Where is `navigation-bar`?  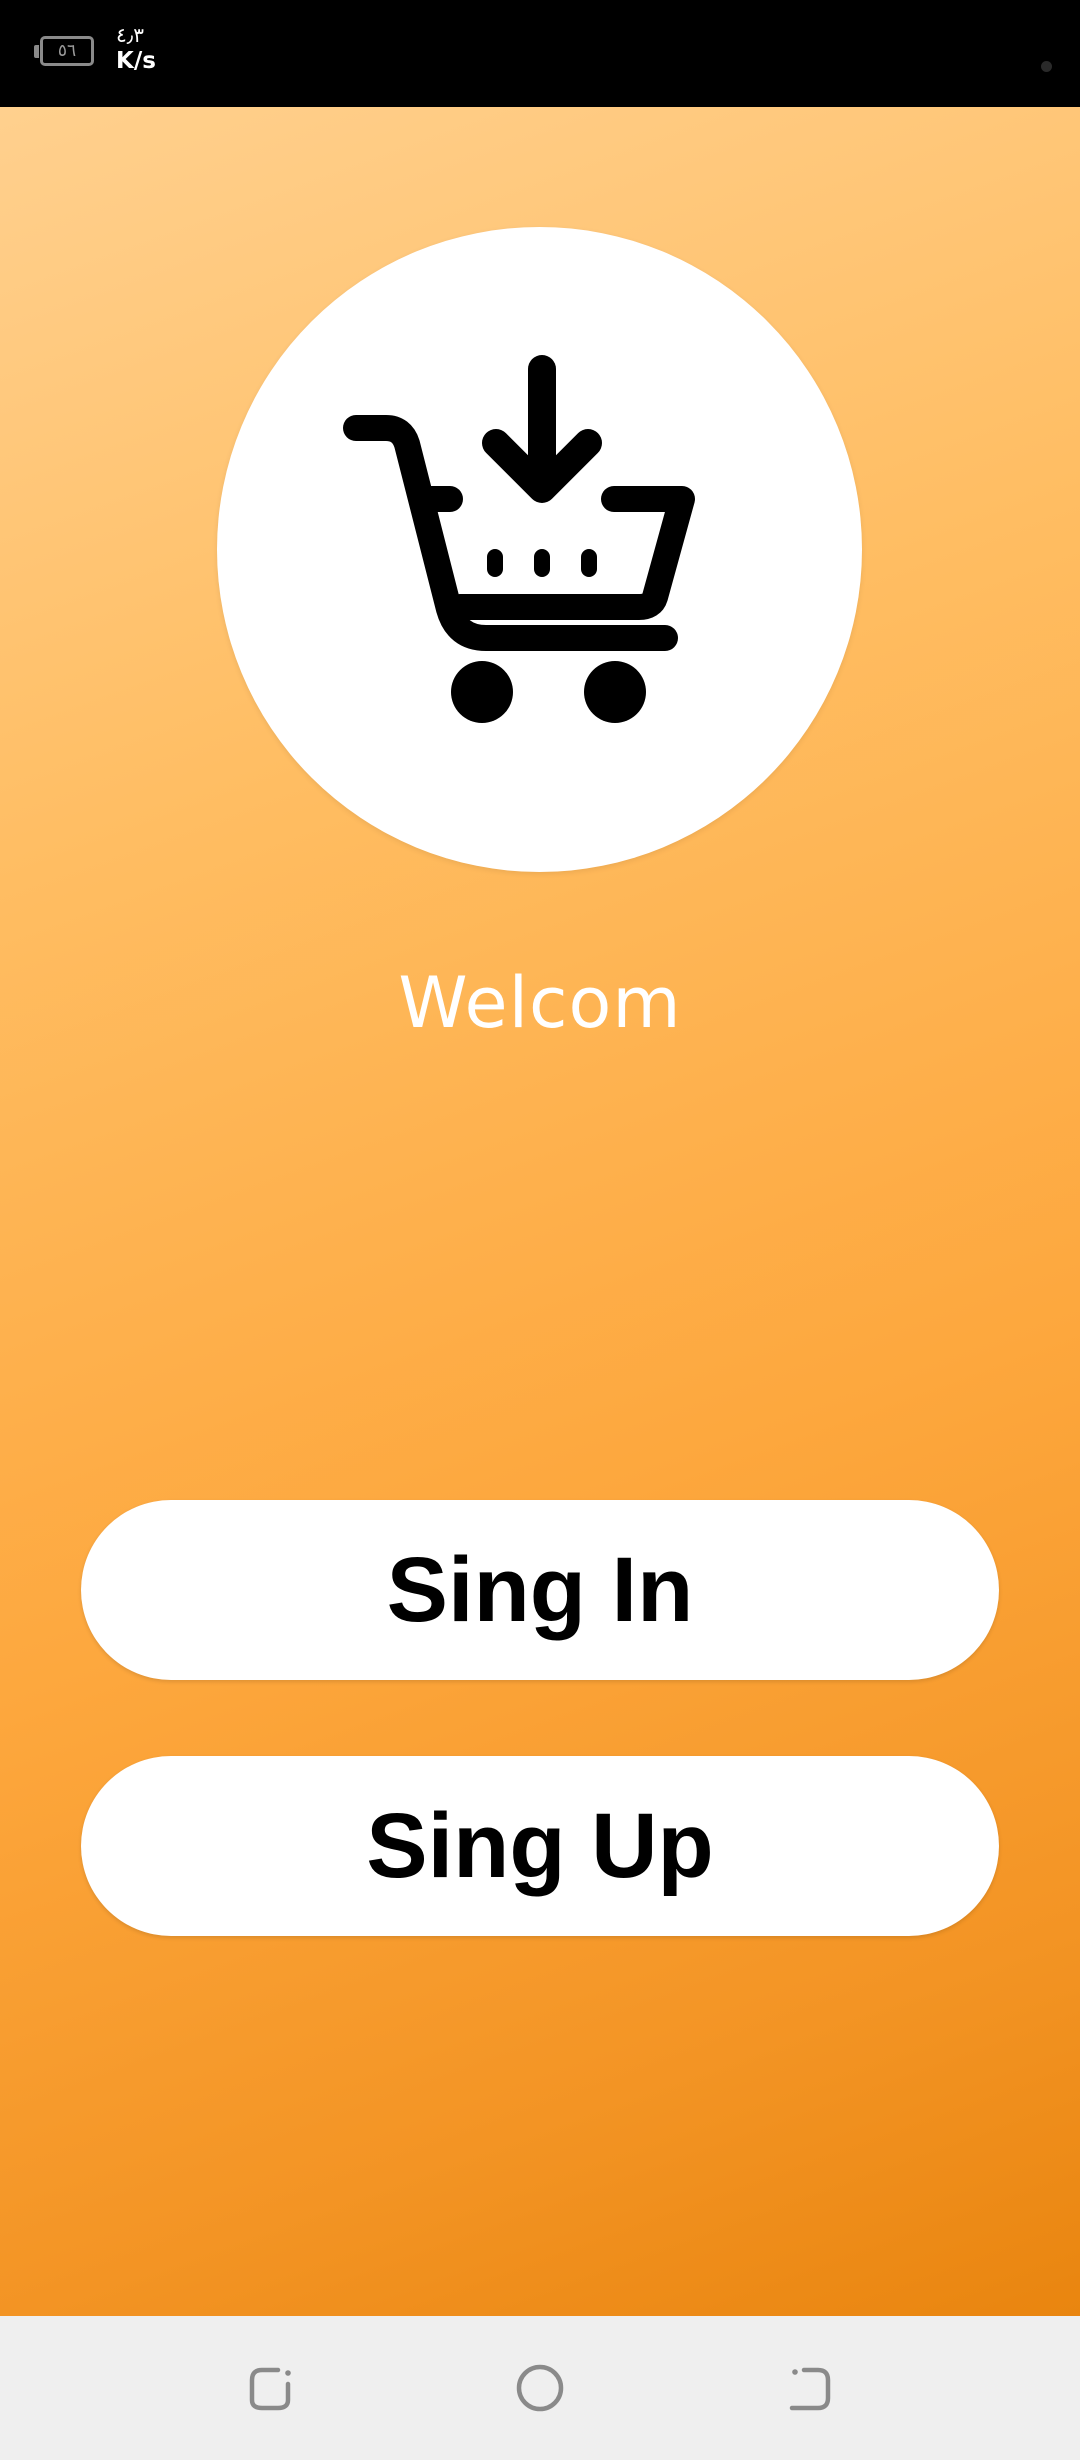
navigation-bar is located at coordinates (540, 2388).